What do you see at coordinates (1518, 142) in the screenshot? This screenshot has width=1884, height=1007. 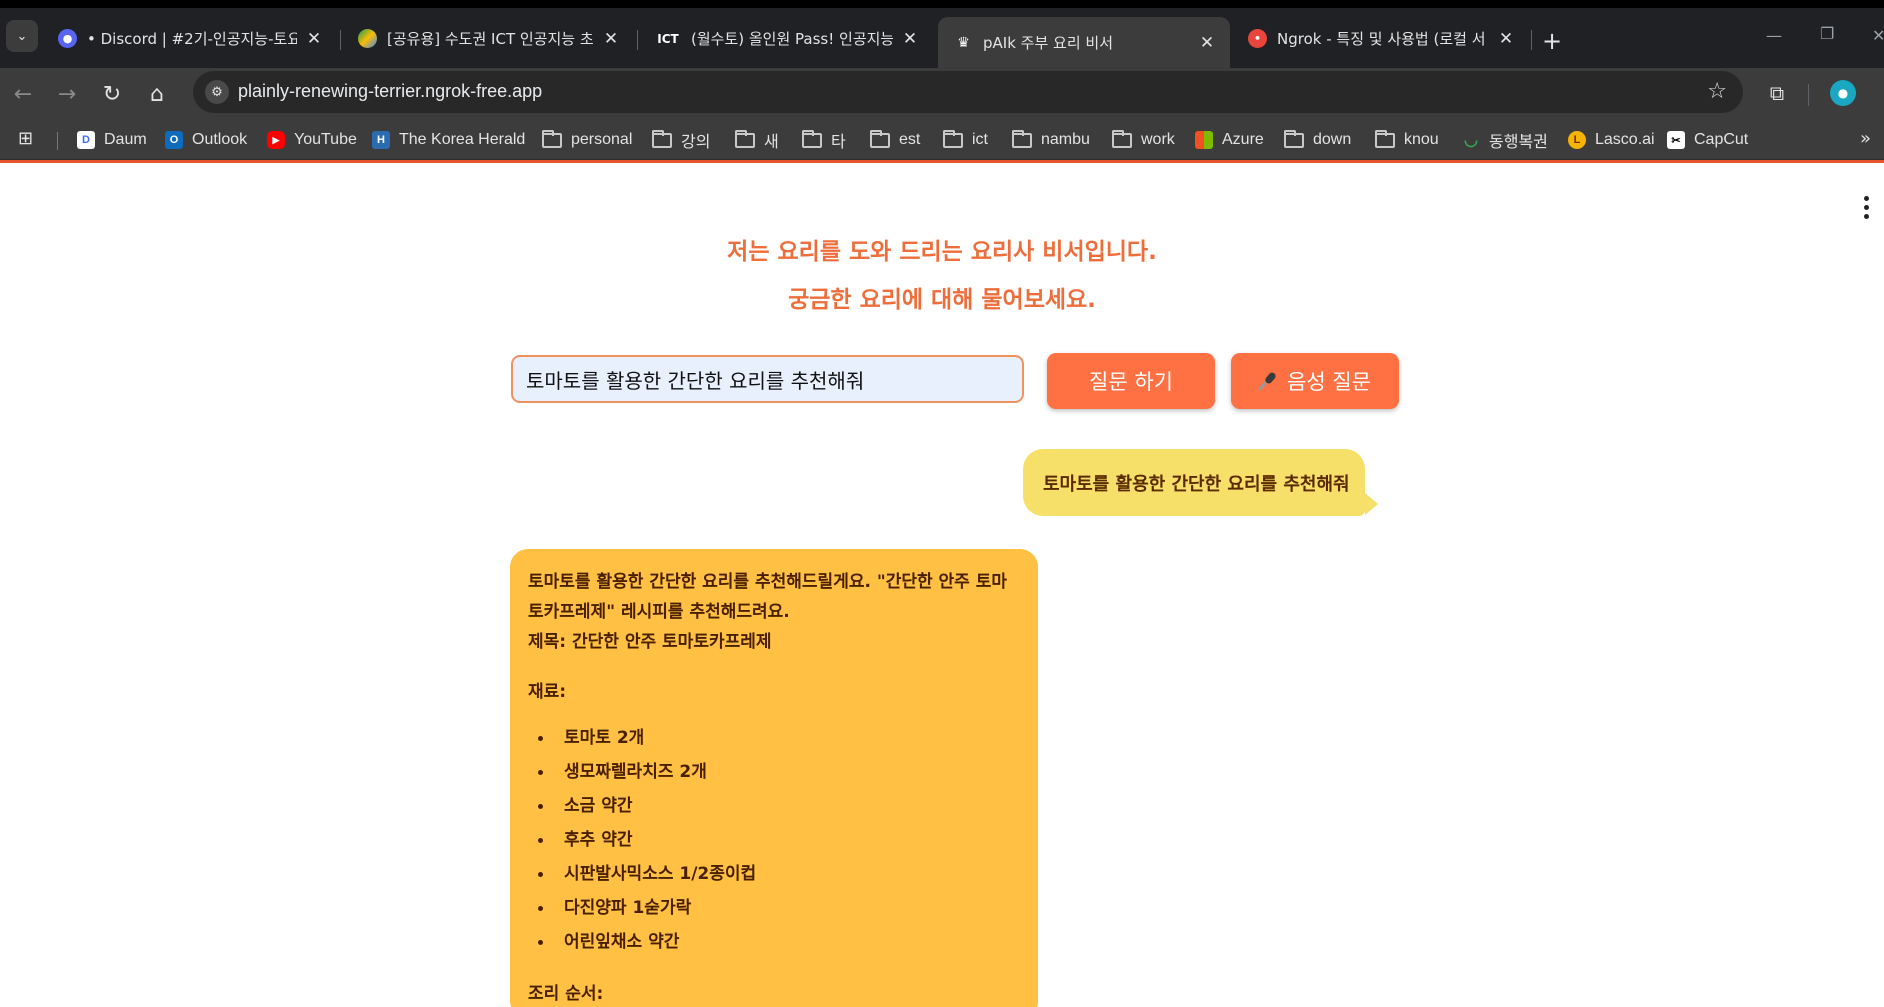 I see `bookmark-label: 동행복권` at bounding box center [1518, 142].